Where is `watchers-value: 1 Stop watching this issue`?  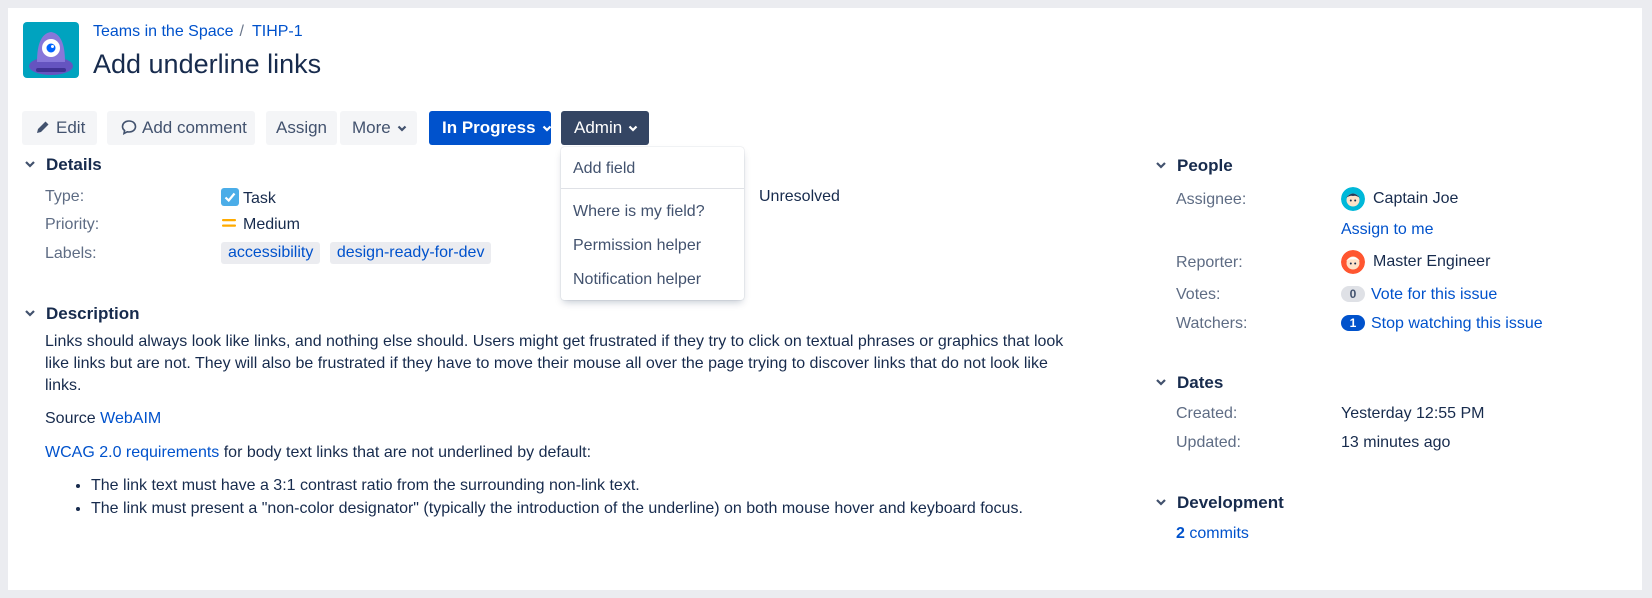
watchers-value: 1 Stop watching this issue is located at coordinates (1442, 324).